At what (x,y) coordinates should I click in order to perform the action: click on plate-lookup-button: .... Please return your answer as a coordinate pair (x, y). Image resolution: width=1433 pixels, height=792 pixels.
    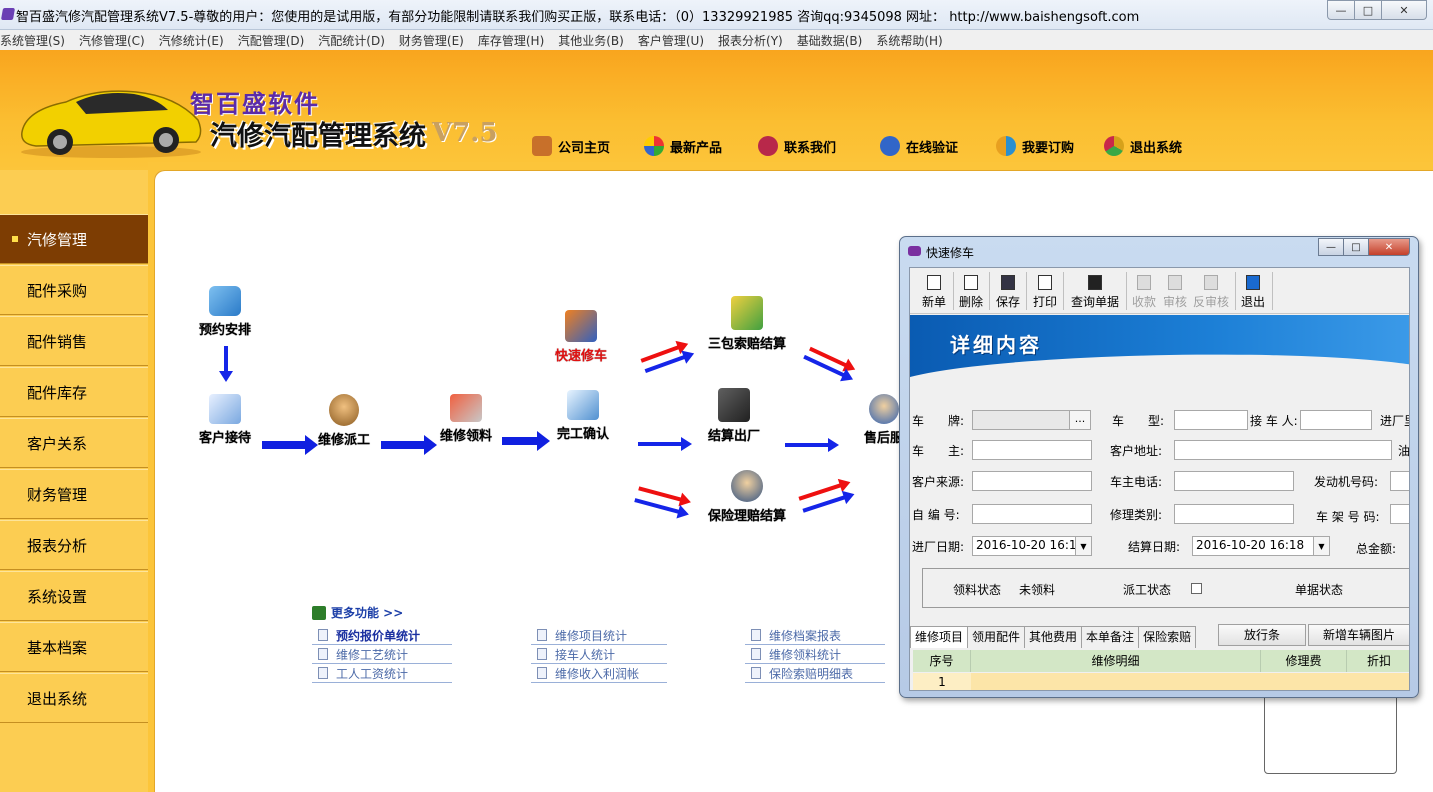
    Looking at the image, I should click on (1080, 420).